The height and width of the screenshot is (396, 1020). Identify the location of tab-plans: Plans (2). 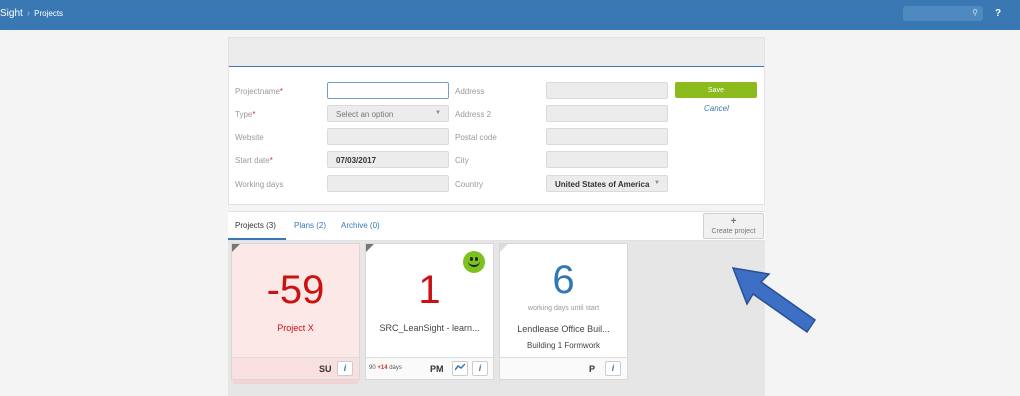
(310, 225).